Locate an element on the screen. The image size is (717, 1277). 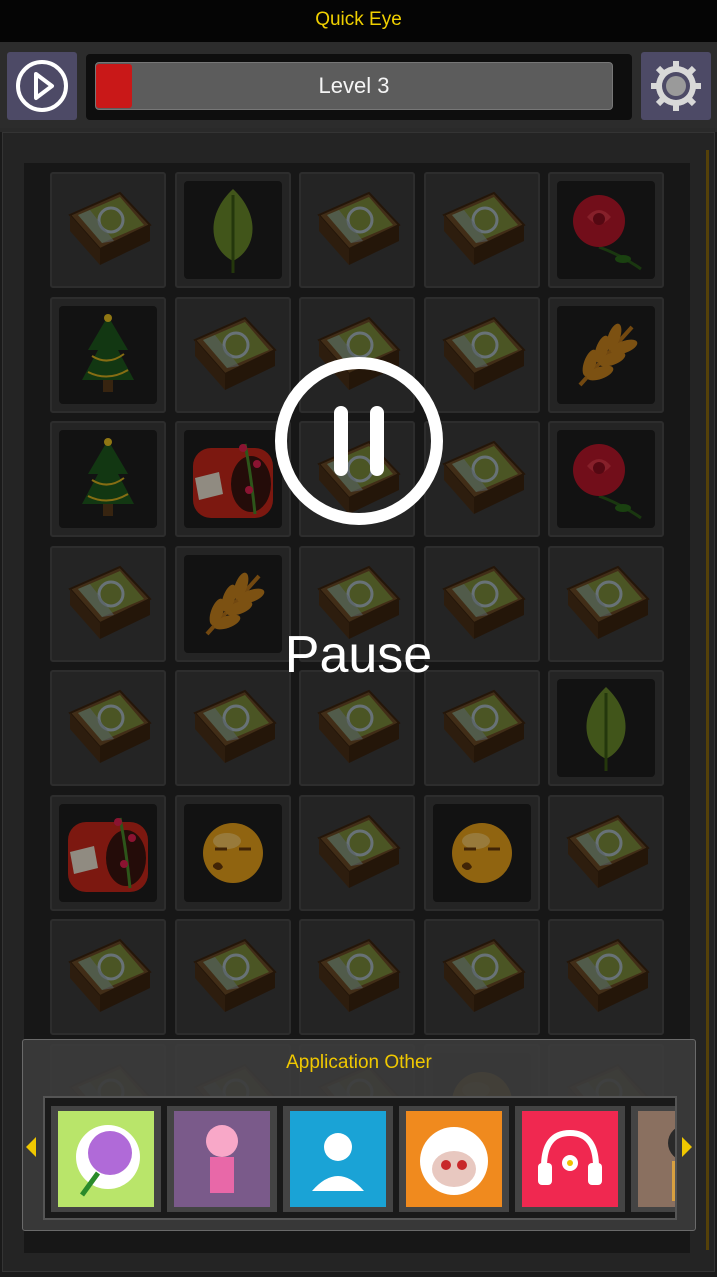
ad-strip is located at coordinates (360, 1158).